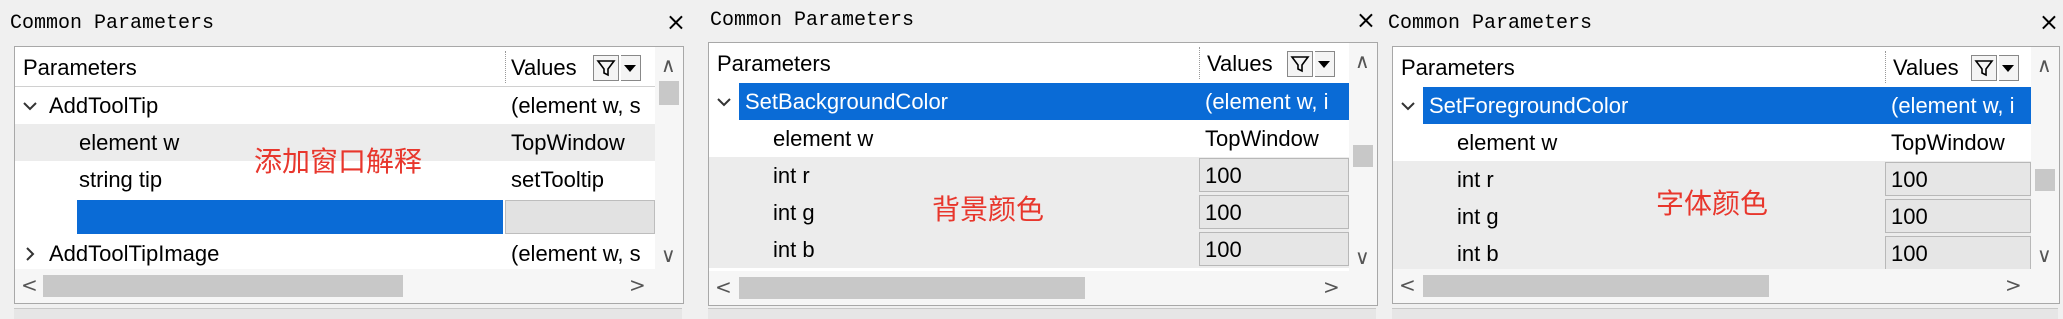 This screenshot has height=319, width=2063. What do you see at coordinates (290, 217) in the screenshot?
I see `selected-name-cell` at bounding box center [290, 217].